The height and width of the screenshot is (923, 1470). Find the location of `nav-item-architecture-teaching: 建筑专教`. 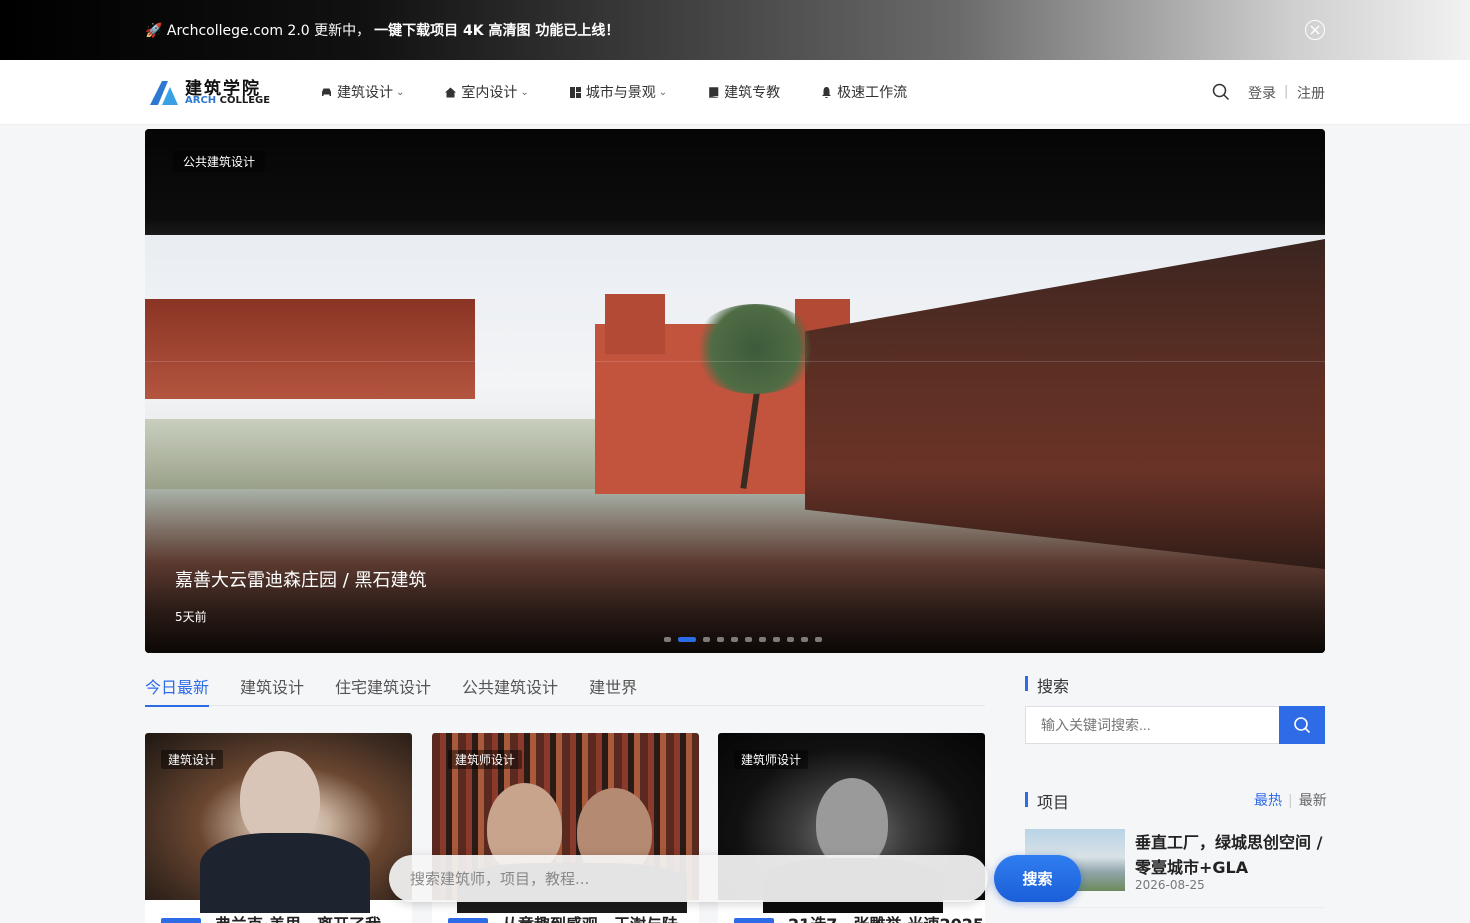

nav-item-architecture-teaching: 建筑专教 is located at coordinates (743, 92).